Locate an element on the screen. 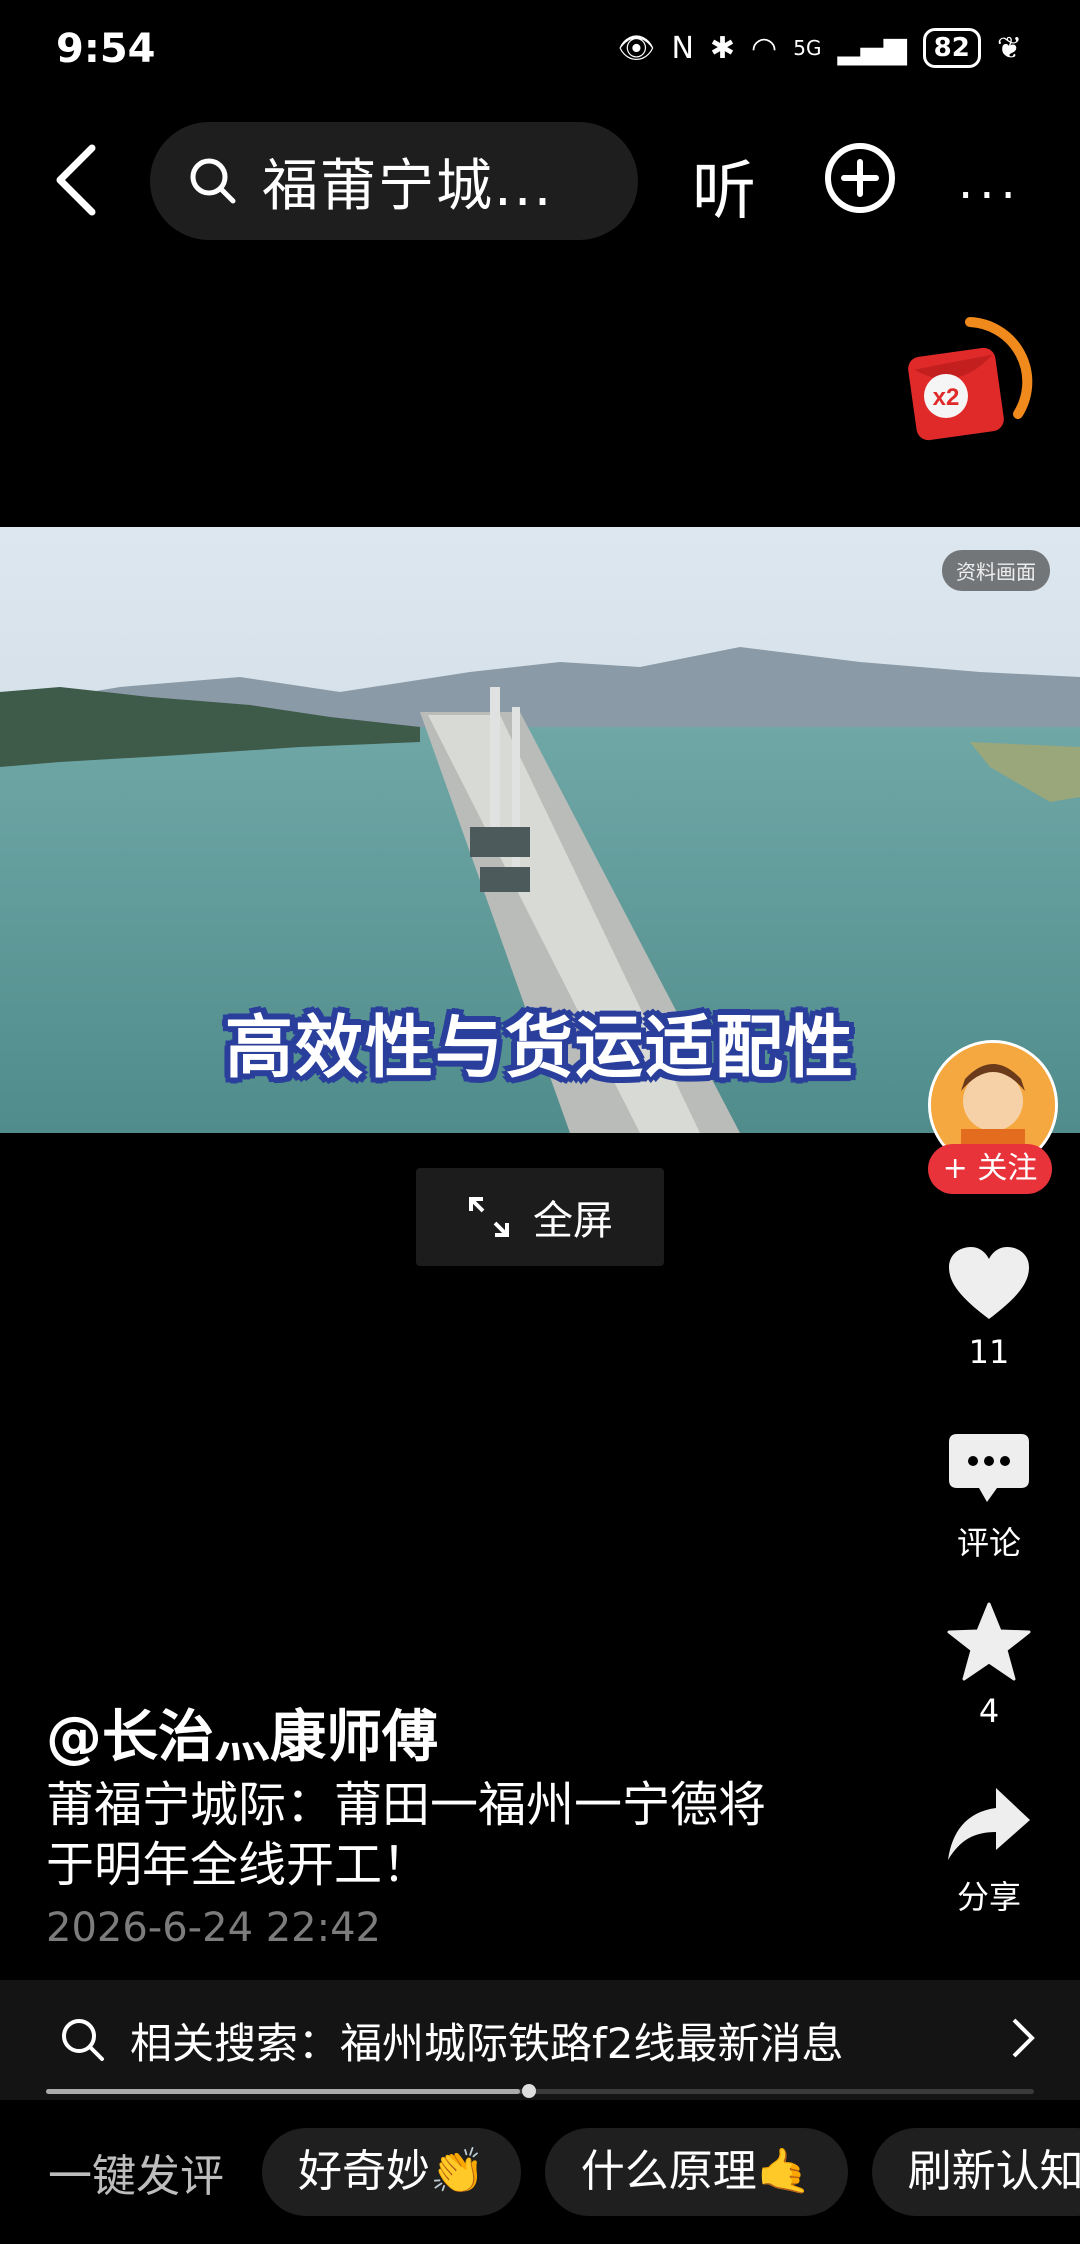 This screenshot has height=2244, width=1080. more-button: ··· is located at coordinates (990, 196).